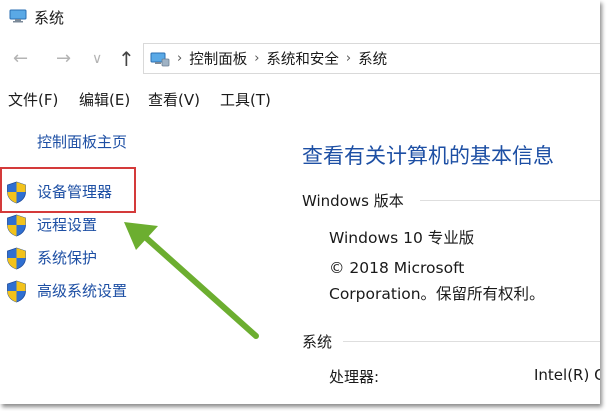 This screenshot has height=411, width=611. Describe the element at coordinates (67, 225) in the screenshot. I see `sidebar-item-label: 远程设置` at that location.